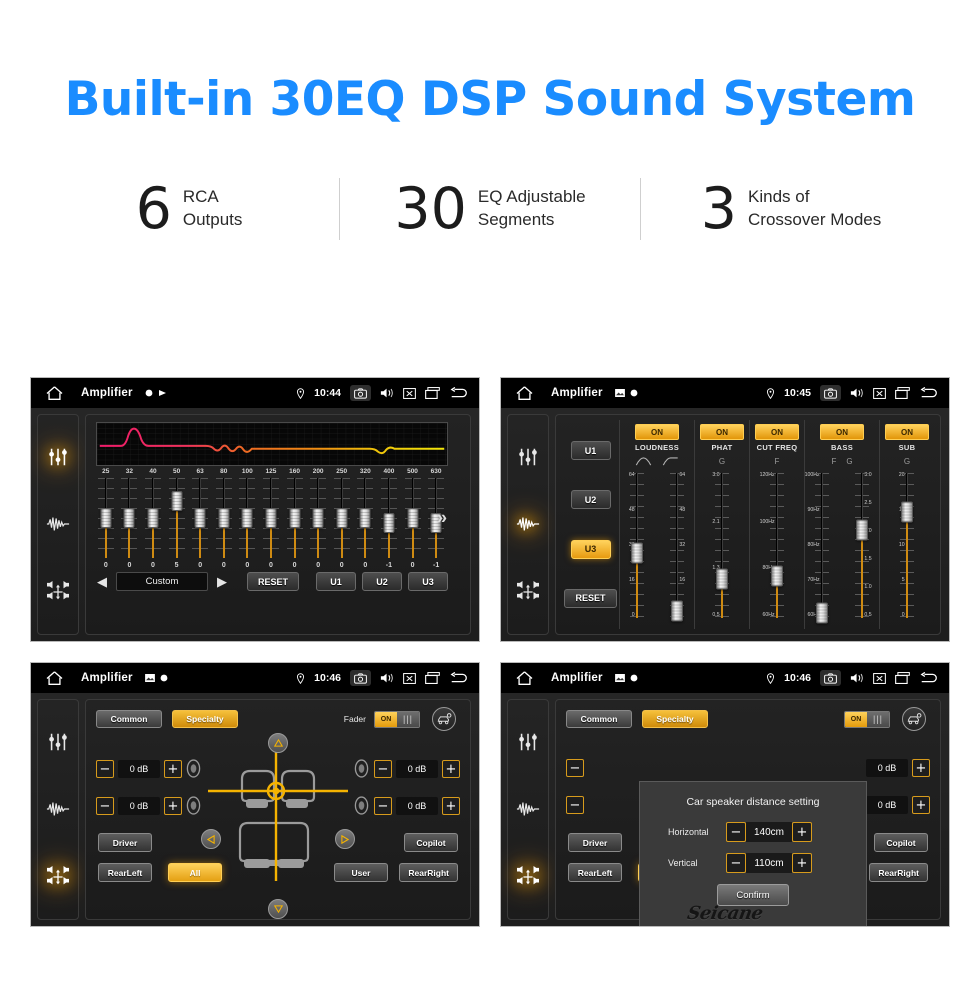 Image resolution: width=980 pixels, height=997 pixels. Describe the element at coordinates (442, 518) in the screenshot. I see `eq-more-icon: »` at that location.